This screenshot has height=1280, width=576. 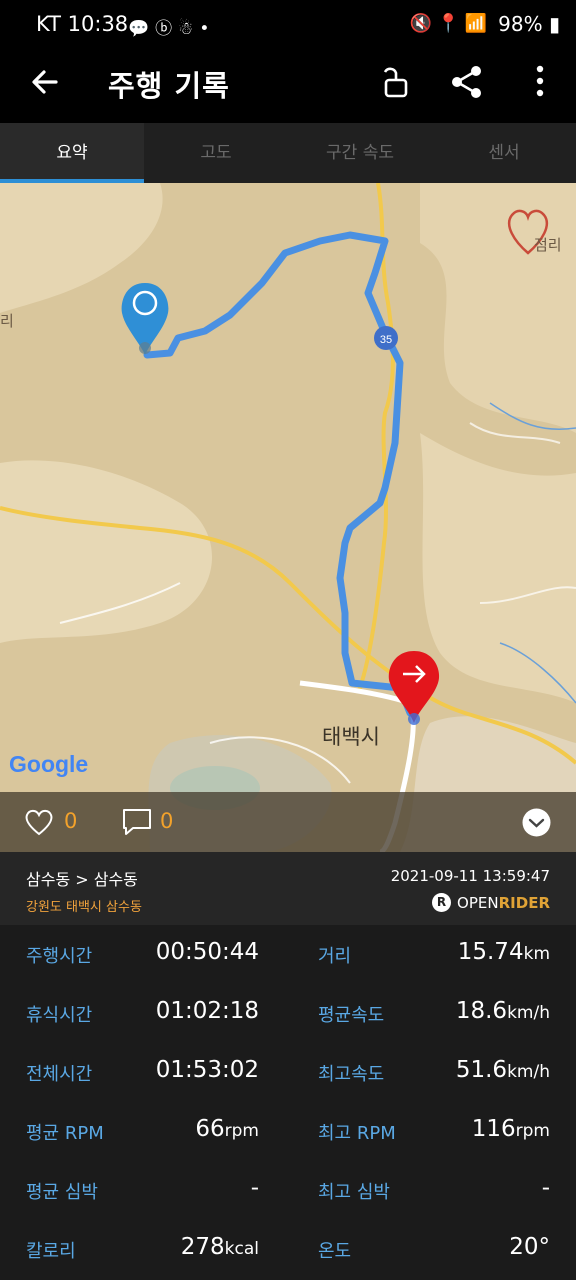 I want to click on road-badge: 35, so click(x=386, y=338).